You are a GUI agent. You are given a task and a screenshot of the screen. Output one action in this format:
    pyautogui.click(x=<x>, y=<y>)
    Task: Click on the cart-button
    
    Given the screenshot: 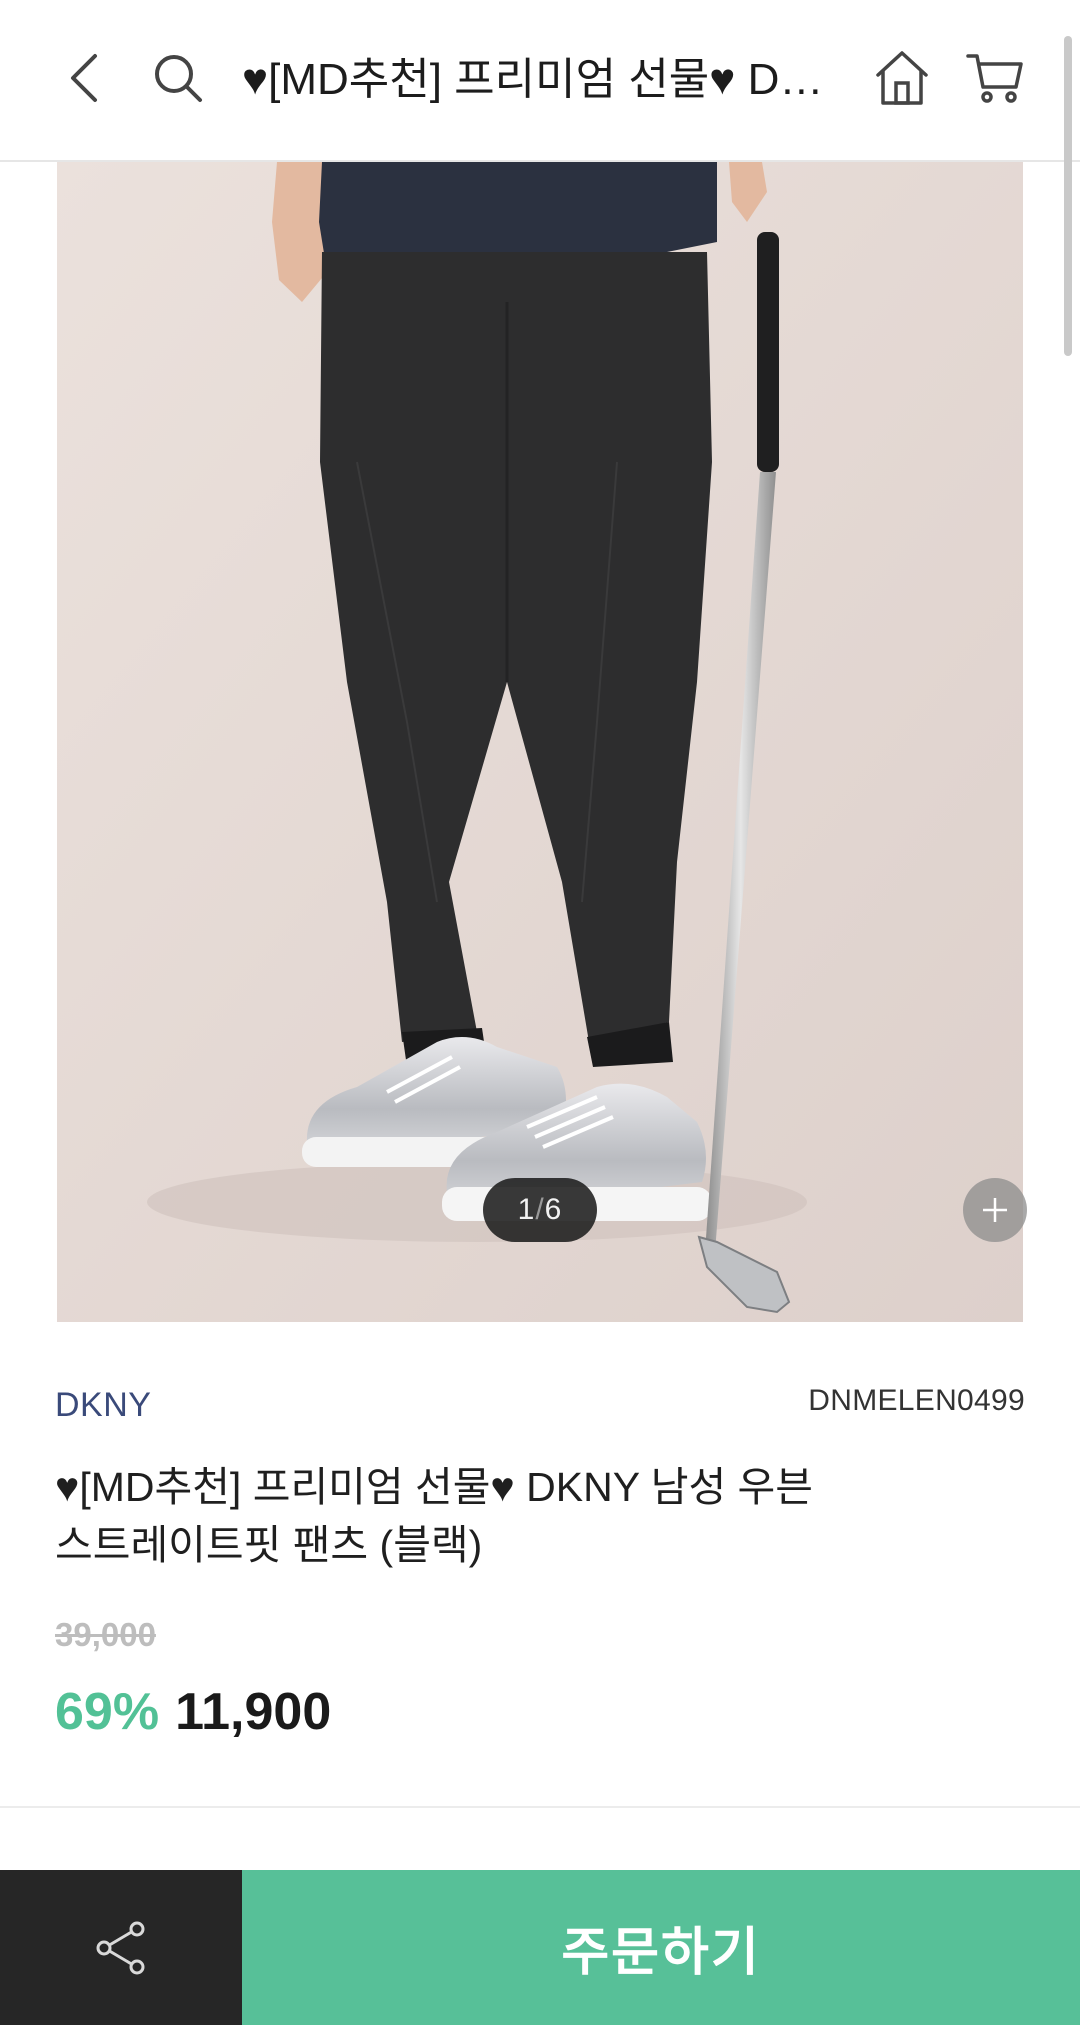 What is the action you would take?
    pyautogui.click(x=995, y=78)
    